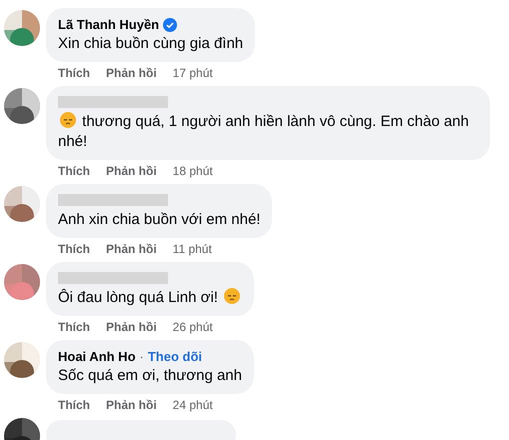 The image size is (509, 440). I want to click on comment-text: thương quá, 1 người anh hiền lành vô cùng. Em chào anh nhé!, so click(264, 132).